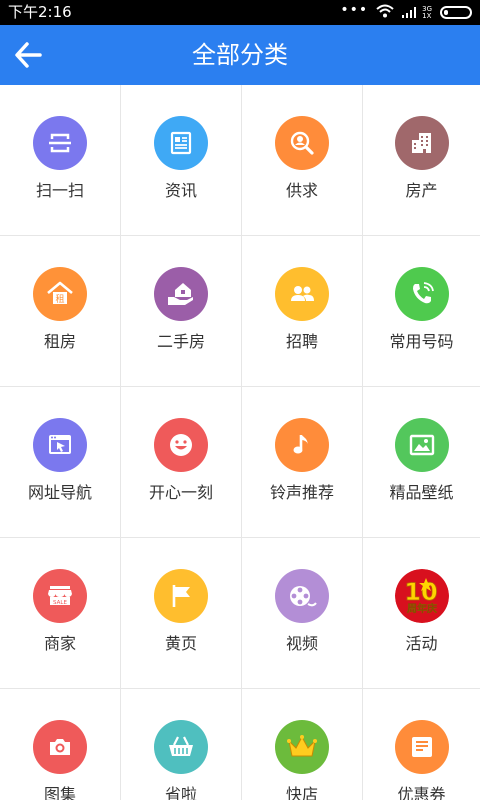 This screenshot has height=800, width=480. I want to click on category-item-phone: 常用号码, so click(421, 311).